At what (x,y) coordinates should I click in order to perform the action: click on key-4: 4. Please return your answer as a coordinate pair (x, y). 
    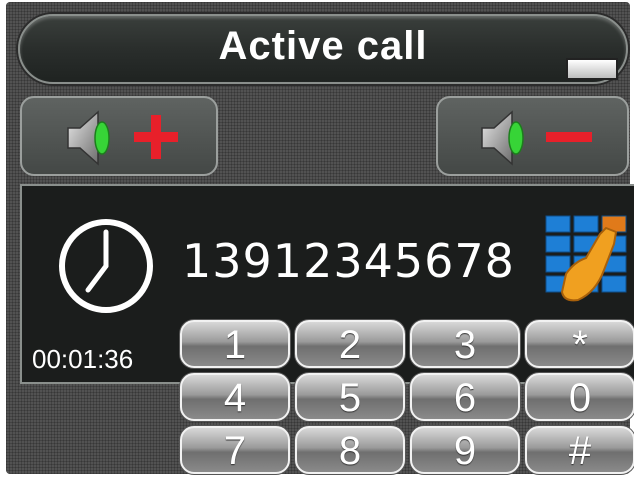
    Looking at the image, I should click on (235, 397).